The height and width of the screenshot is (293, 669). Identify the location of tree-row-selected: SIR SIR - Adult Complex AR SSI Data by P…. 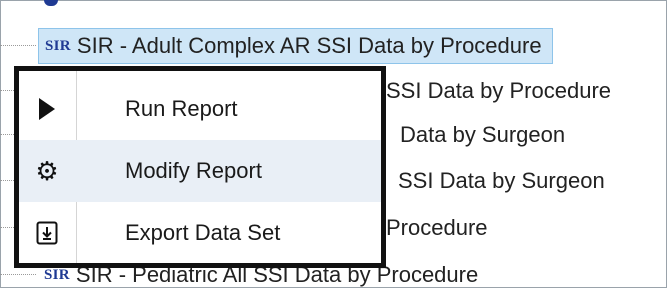
(334, 46).